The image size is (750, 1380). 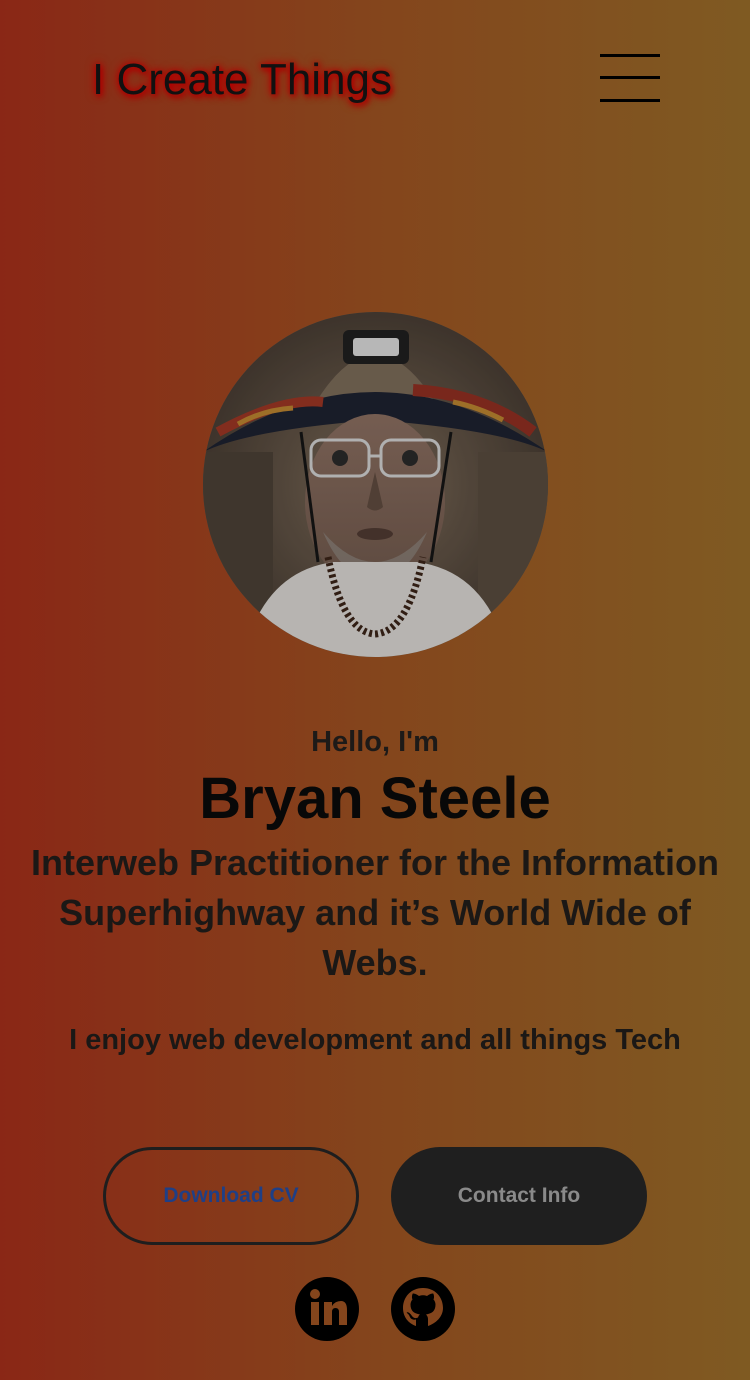 I want to click on github-icon, so click(x=423, y=1309).